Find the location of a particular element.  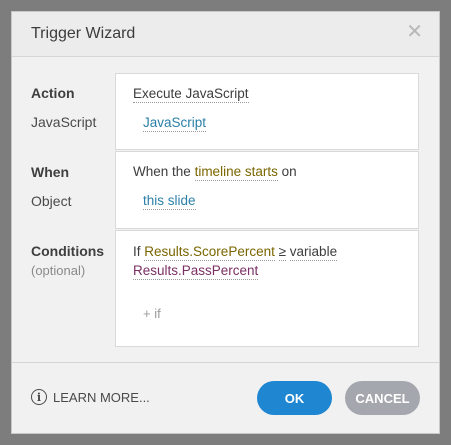

condition-operator: ≥ is located at coordinates (282, 252).